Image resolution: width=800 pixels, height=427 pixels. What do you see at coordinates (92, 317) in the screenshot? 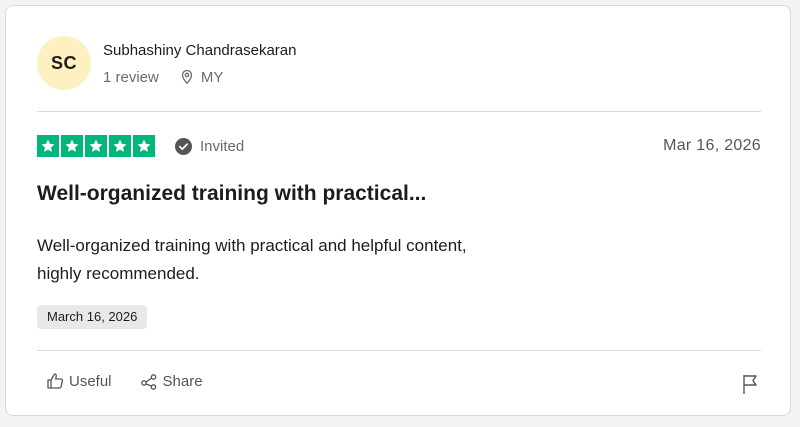
I see `date-of-experience-badge: March 16, 2026` at bounding box center [92, 317].